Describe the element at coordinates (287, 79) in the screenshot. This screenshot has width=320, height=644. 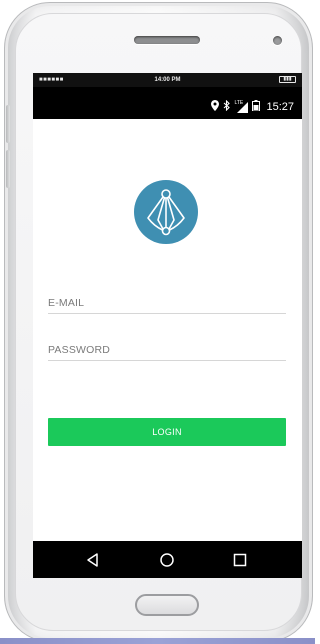
I see `battery-full-icon: ▮▮▮` at that location.